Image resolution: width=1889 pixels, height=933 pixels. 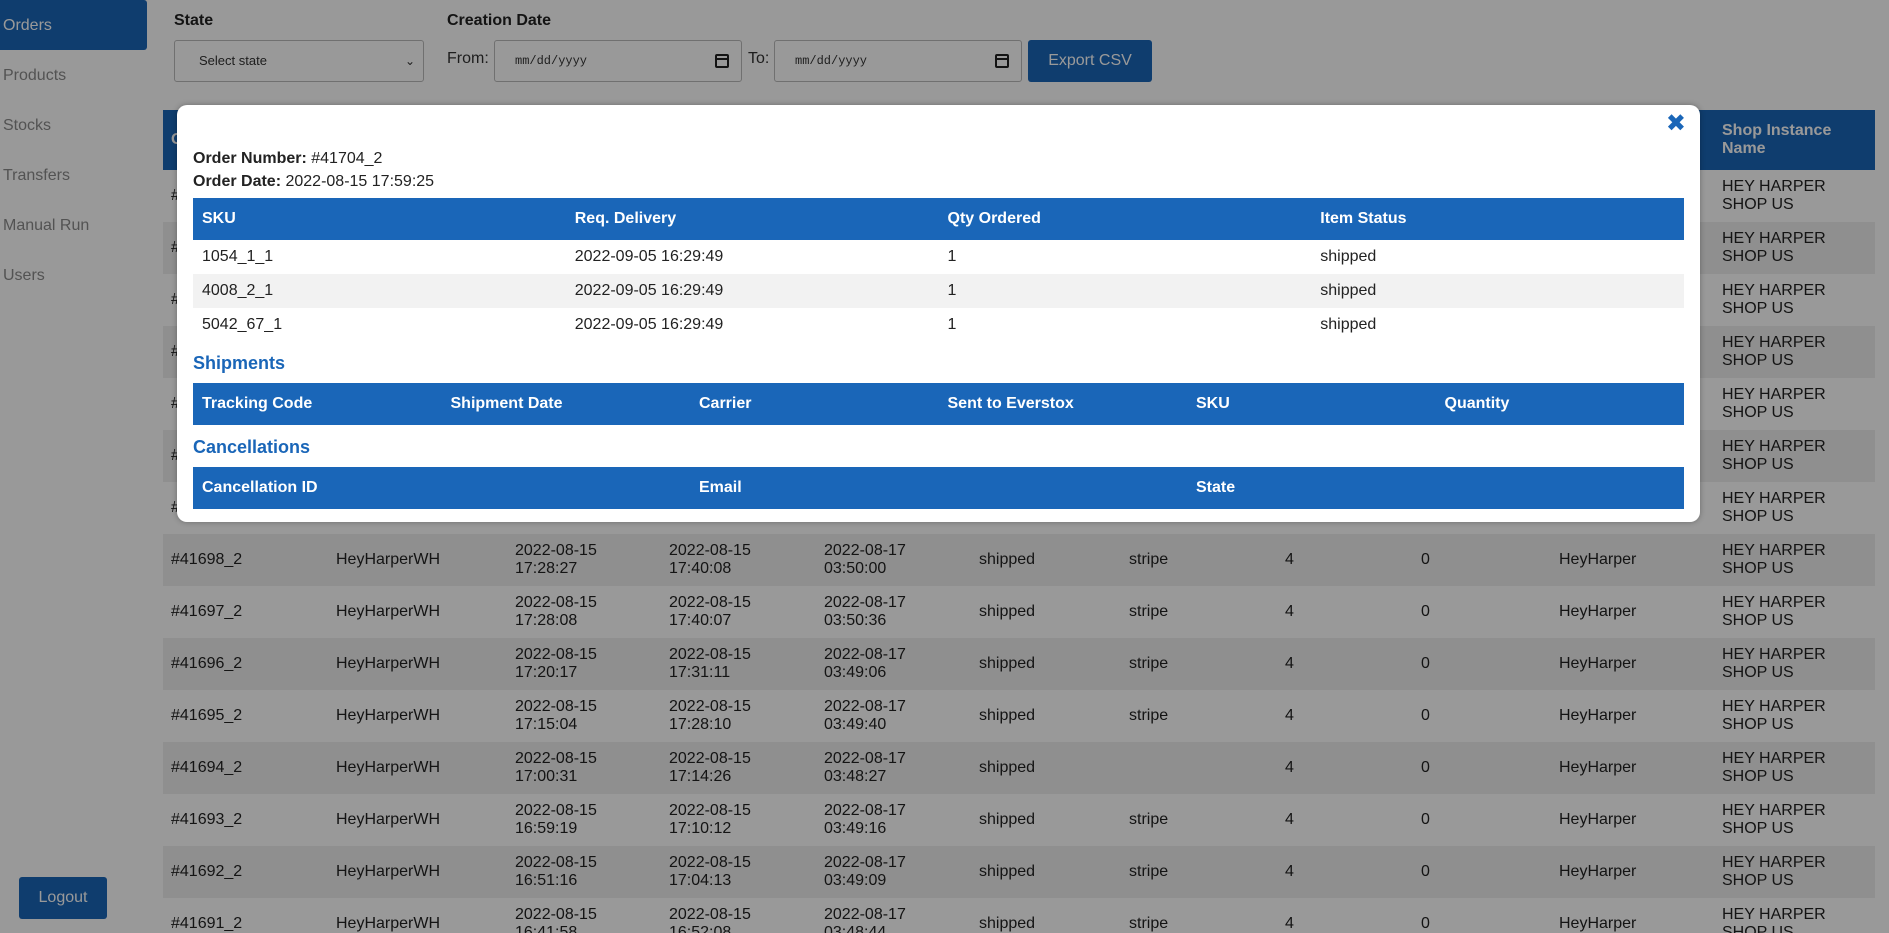 I want to click on shipments-header-shipment-date: Shipment Date, so click(x=565, y=404).